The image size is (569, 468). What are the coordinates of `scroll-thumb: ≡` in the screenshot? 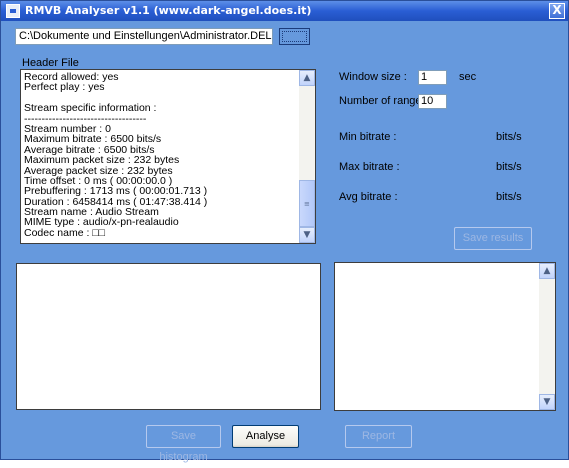 It's located at (307, 203).